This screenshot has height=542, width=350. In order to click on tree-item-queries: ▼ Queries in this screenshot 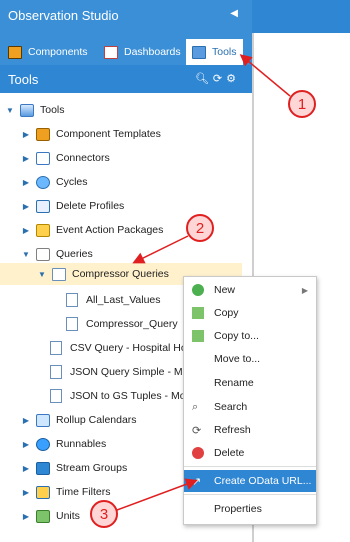, I will do `click(56, 254)`.